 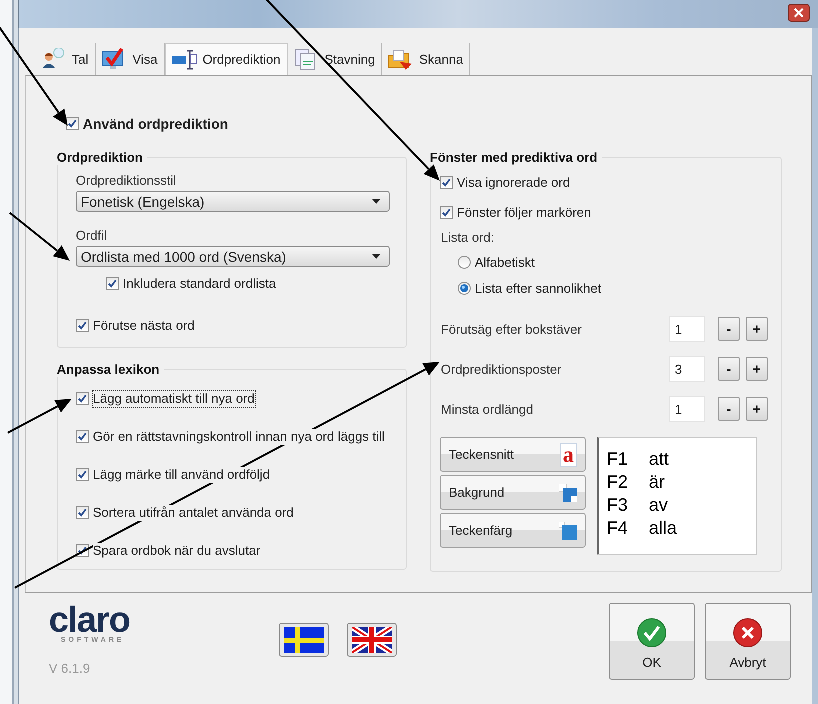 I want to click on predicted-word: att, so click(x=659, y=459).